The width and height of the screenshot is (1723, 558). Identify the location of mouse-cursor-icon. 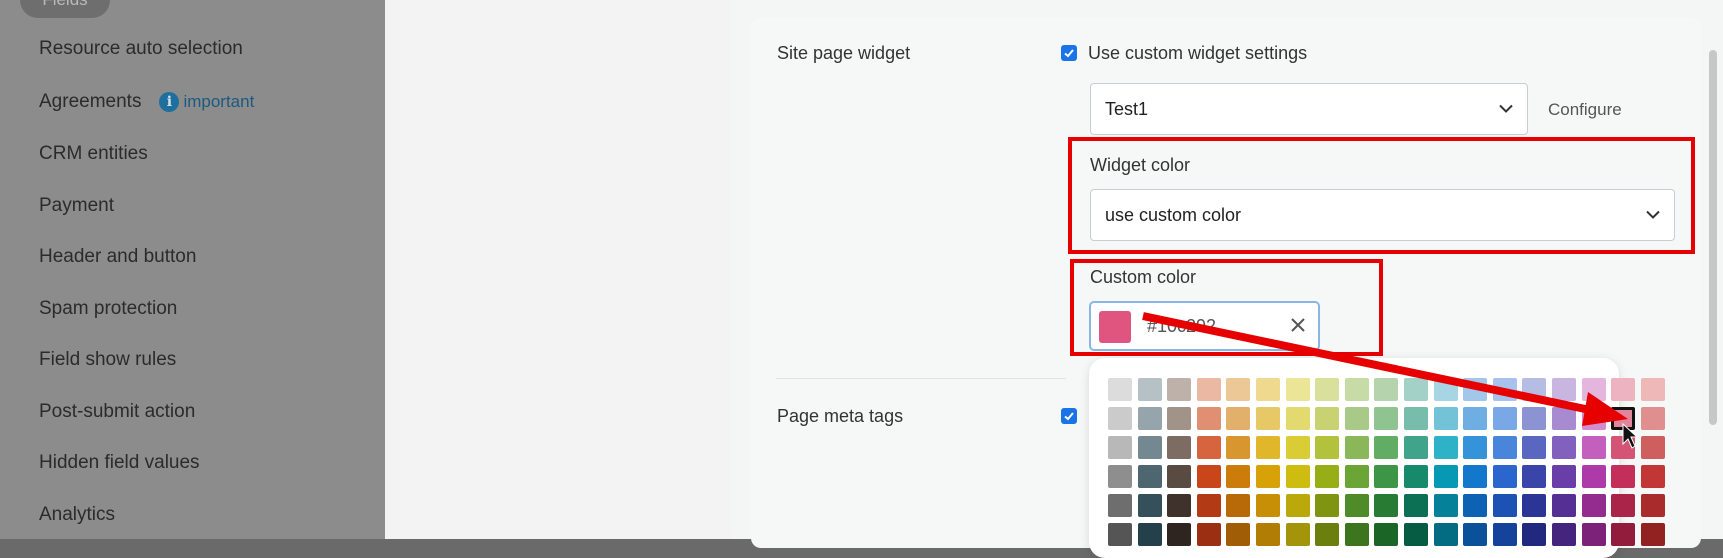
(1630, 435).